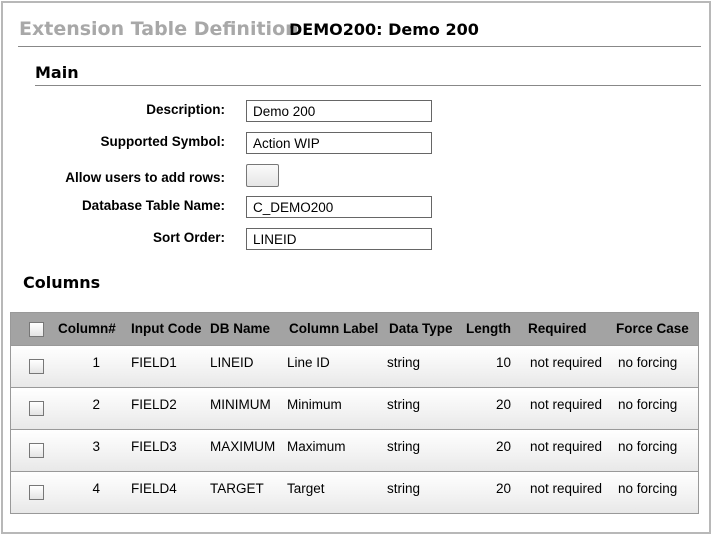 The width and height of the screenshot is (715, 537). Describe the element at coordinates (166, 328) in the screenshot. I see `header-input-code: Input Code` at that location.